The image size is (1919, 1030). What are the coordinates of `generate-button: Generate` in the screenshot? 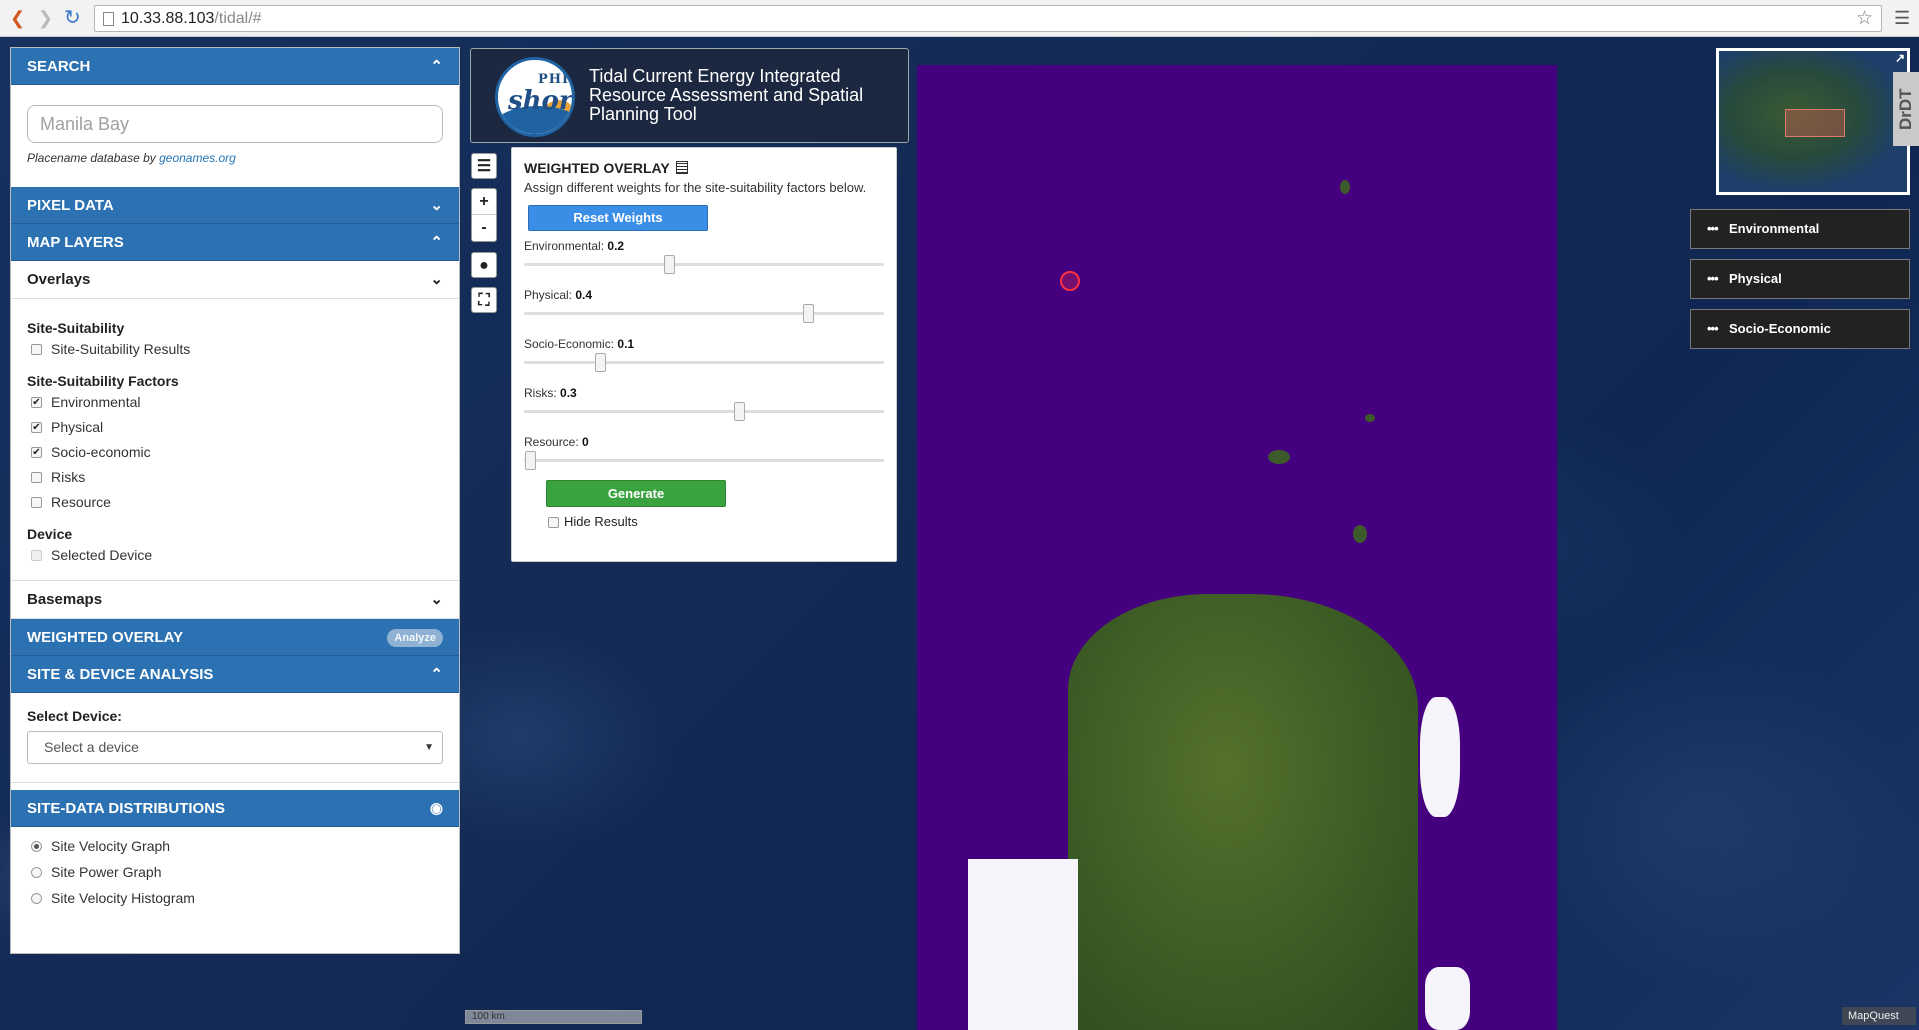 It's located at (636, 493).